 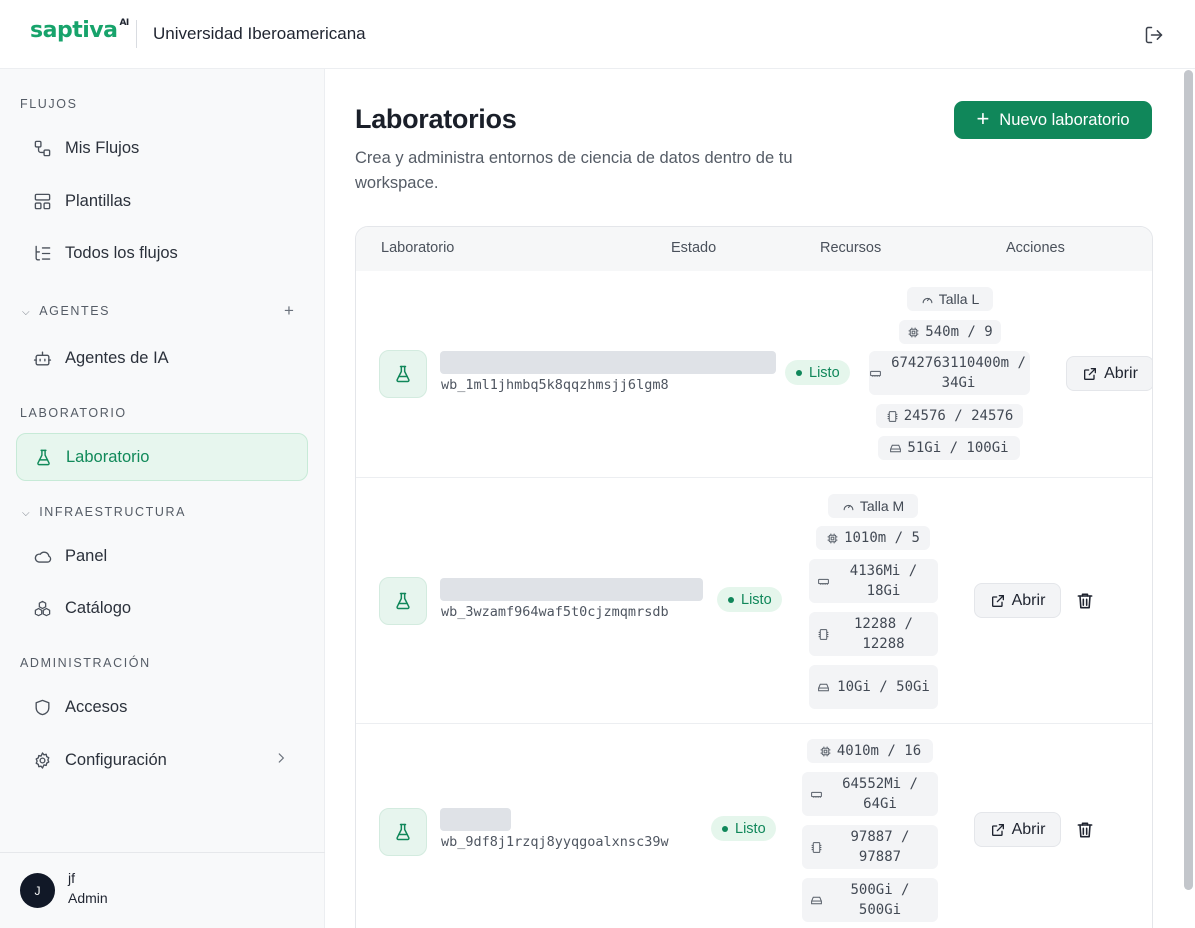 I want to click on organization-name: Universidad Iberoamericana, so click(x=259, y=33).